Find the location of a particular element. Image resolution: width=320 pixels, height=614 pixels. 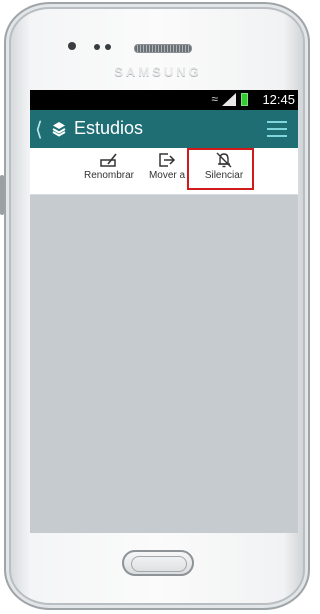

rename-label: Renombrar is located at coordinates (109, 175).